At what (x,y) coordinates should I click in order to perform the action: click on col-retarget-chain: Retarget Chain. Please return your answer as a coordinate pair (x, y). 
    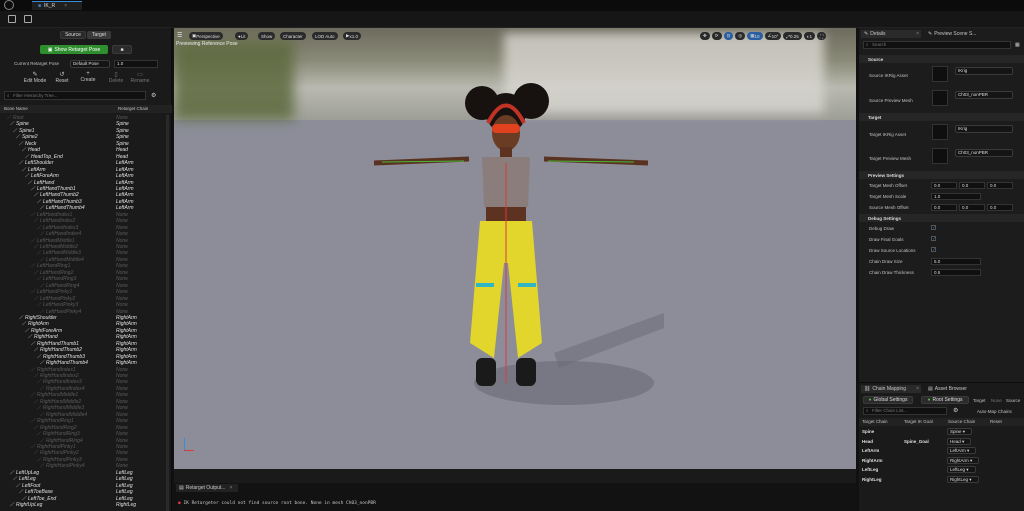
    Looking at the image, I should click on (133, 108).